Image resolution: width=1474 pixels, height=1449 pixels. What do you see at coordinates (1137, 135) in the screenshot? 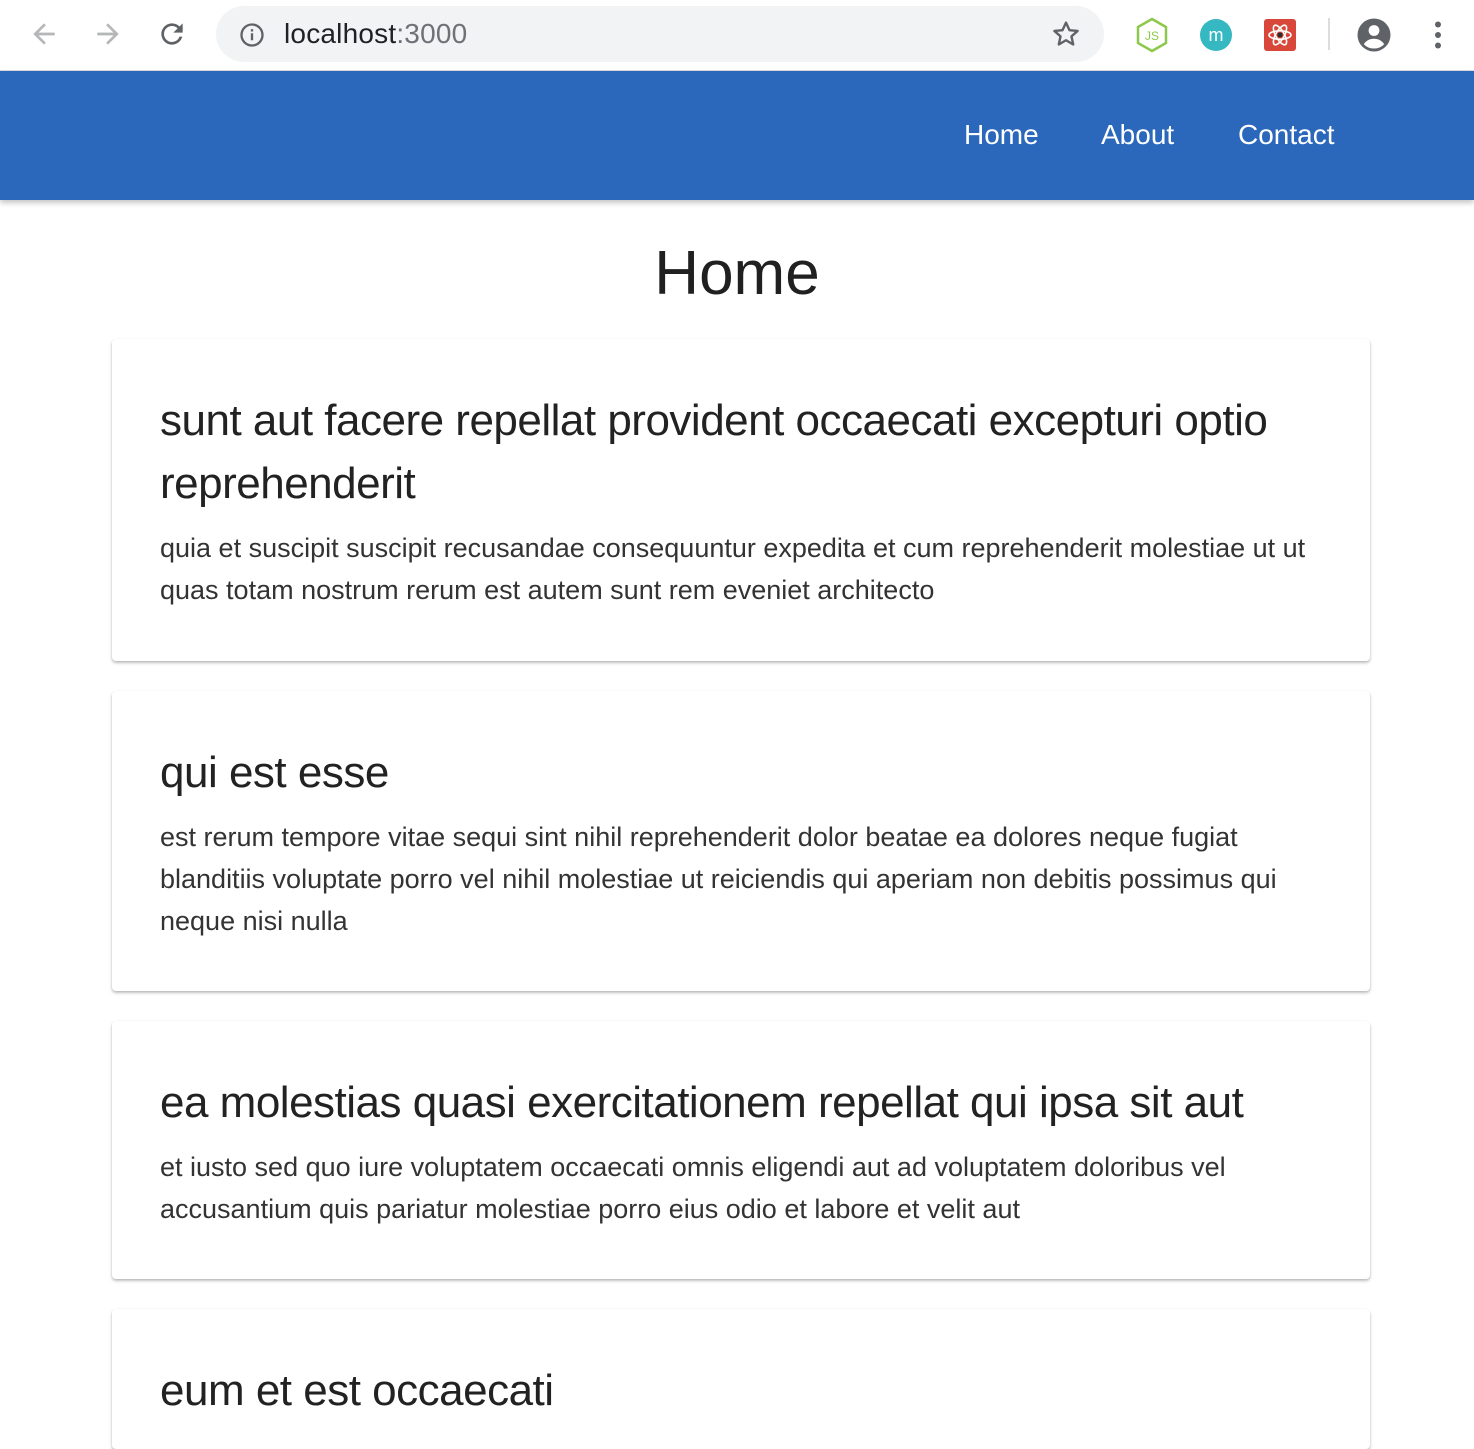
I see `nav-about-link: About` at bounding box center [1137, 135].